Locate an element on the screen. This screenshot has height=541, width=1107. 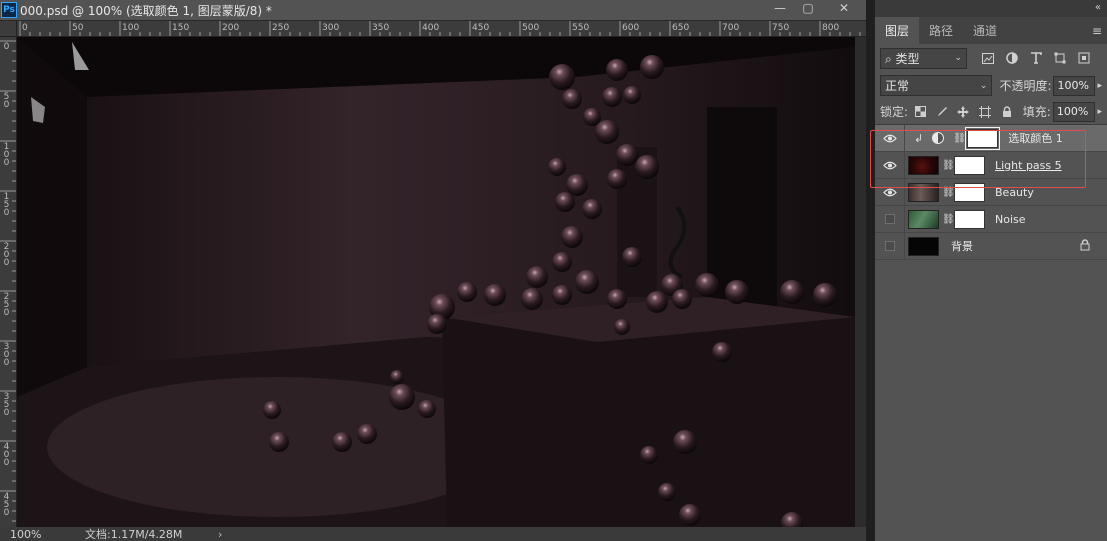
ruler-h-label: 800 is located at coordinates (831, 28).